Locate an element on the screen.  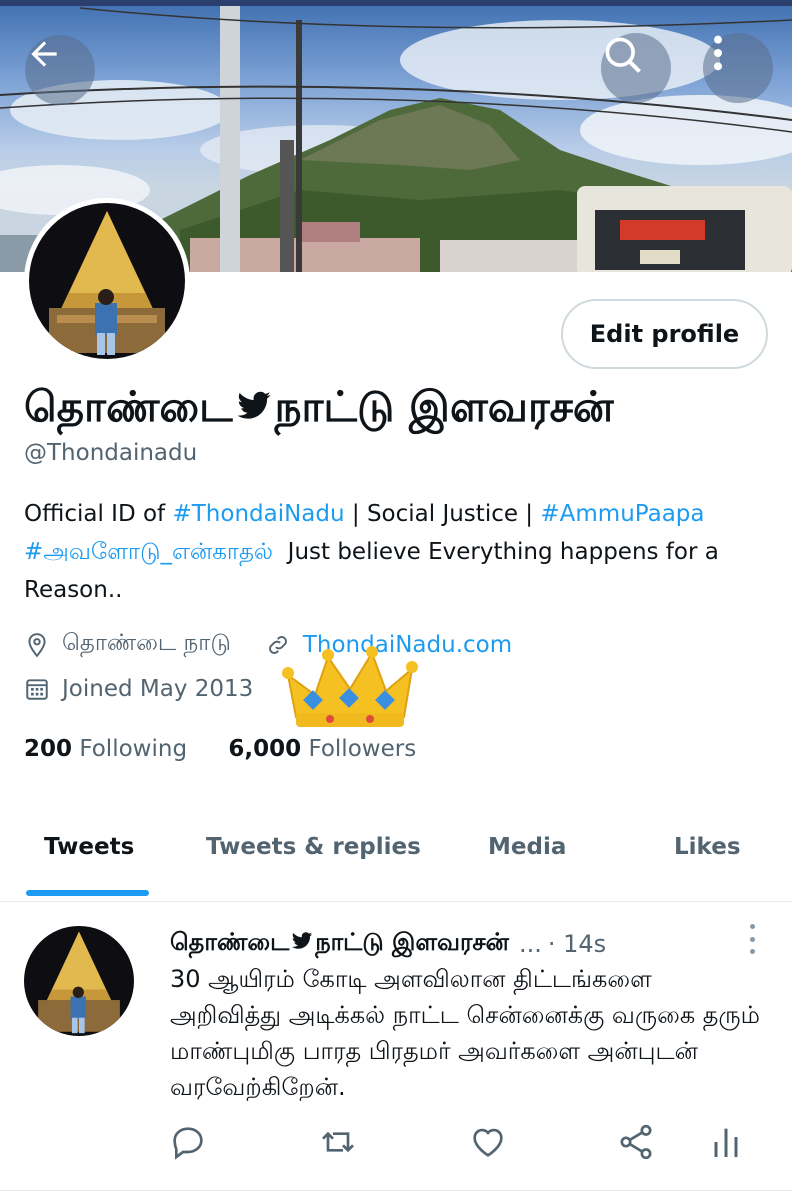
tab-likes: Likes is located at coordinates (707, 847).